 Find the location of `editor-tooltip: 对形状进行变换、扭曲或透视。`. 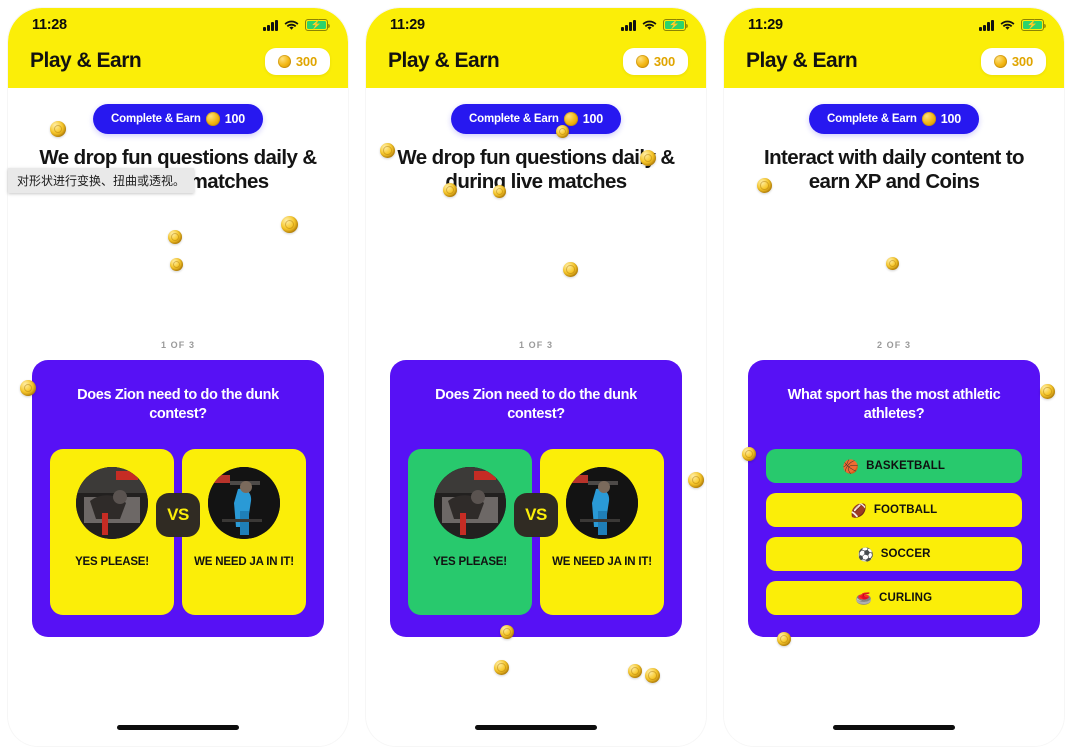

editor-tooltip: 对形状进行变换、扭曲或透视。 is located at coordinates (101, 180).